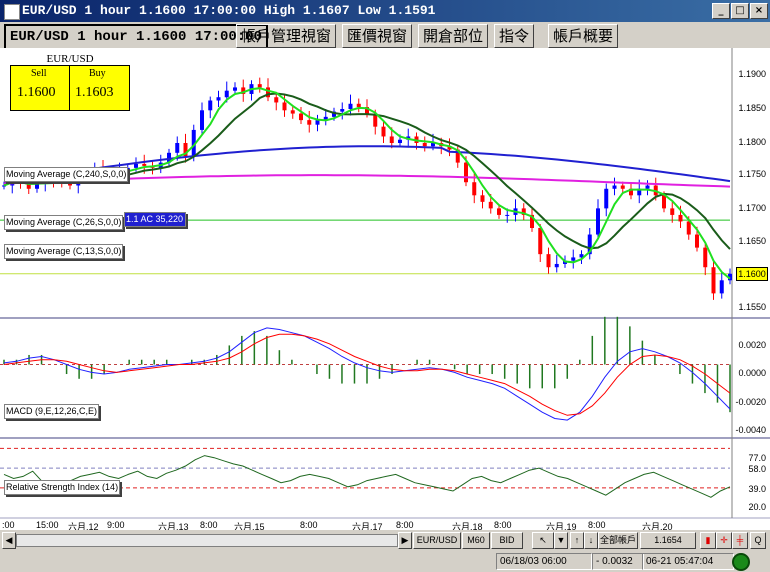 The width and height of the screenshot is (770, 572). I want to click on buy-price: 1.1603, so click(94, 93).